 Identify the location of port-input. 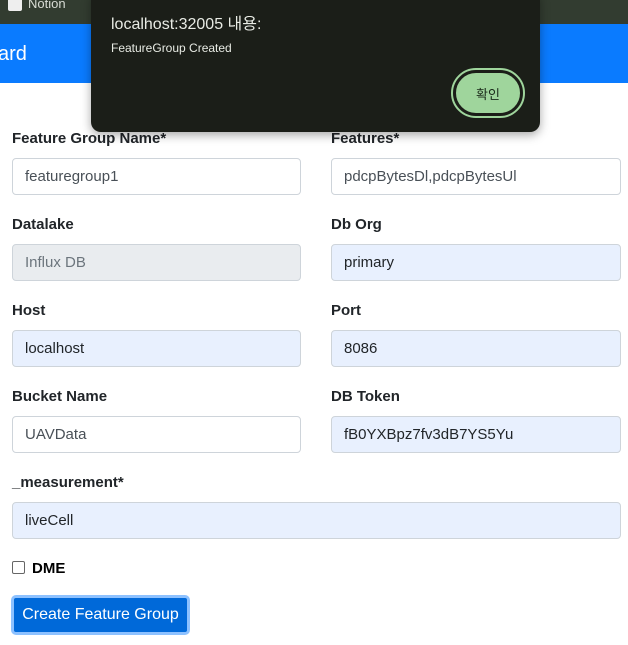
(476, 348).